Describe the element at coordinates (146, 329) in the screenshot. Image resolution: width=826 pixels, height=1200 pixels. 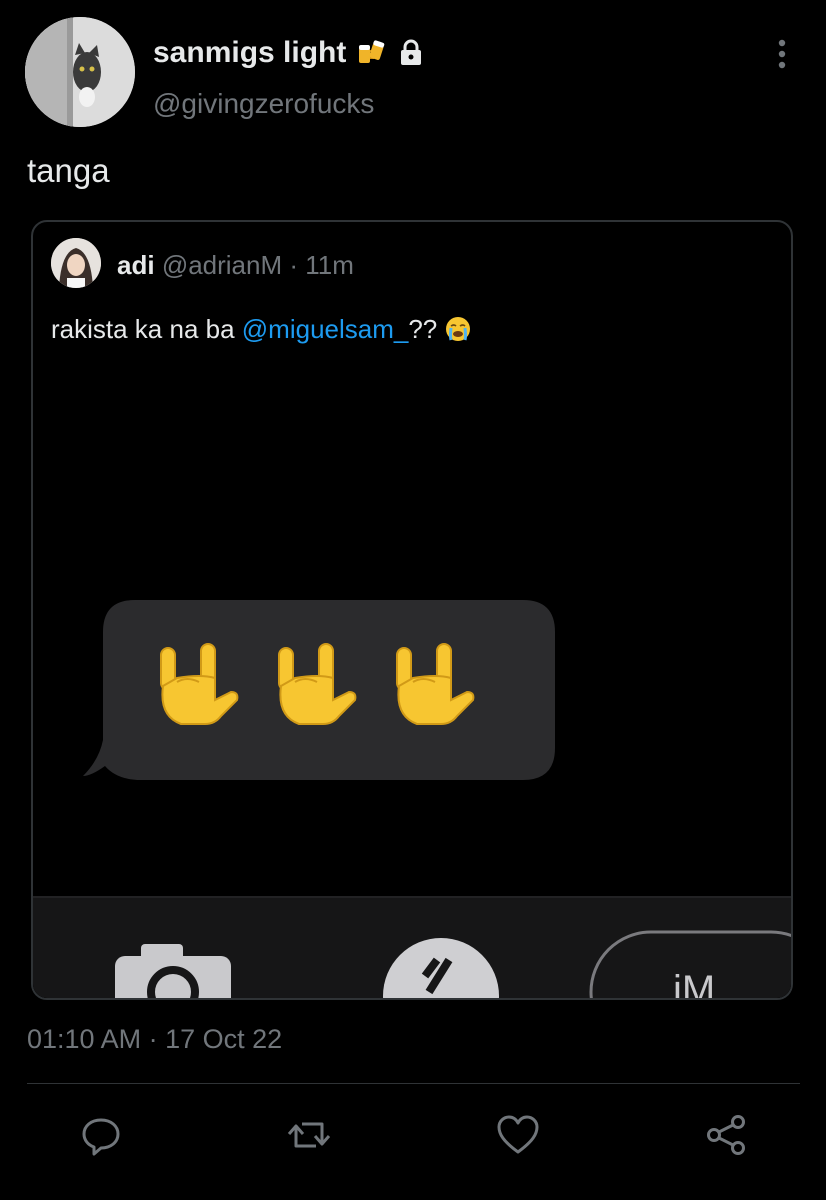
I see `quoted-text-before: rakista ka na ba` at that location.